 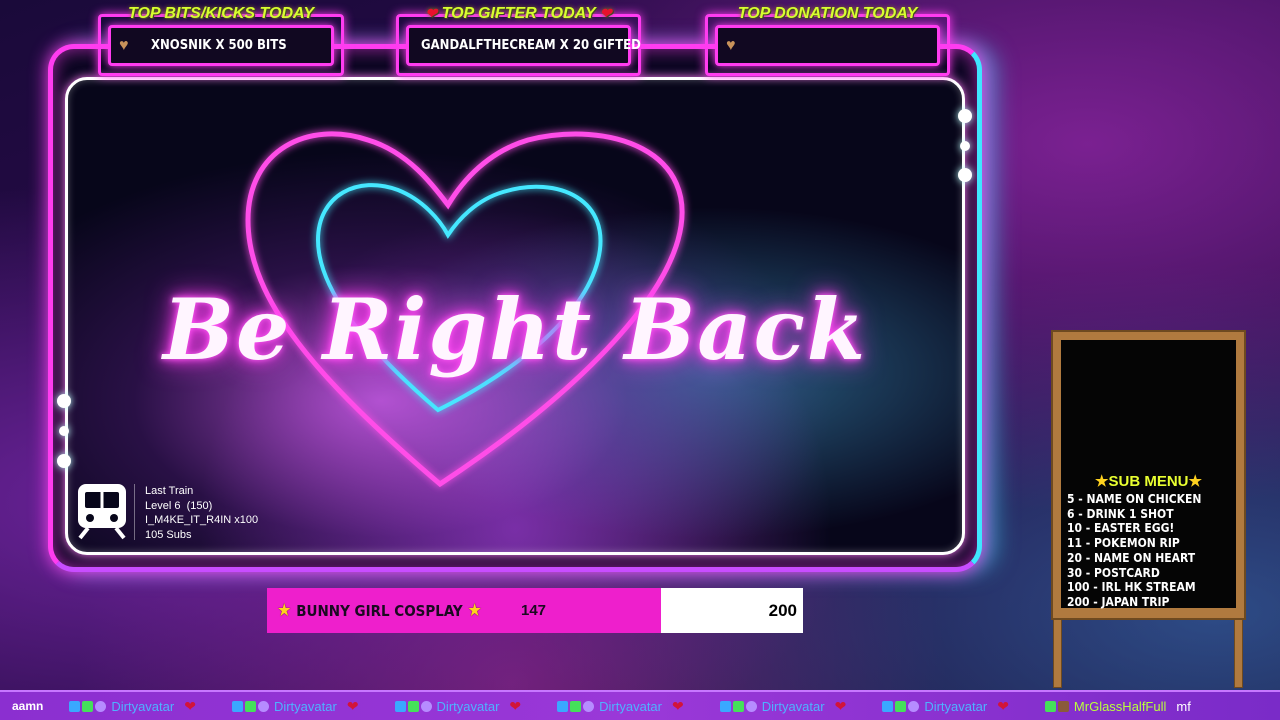 I want to click on last-train-title: Last Train, so click(x=169, y=491).